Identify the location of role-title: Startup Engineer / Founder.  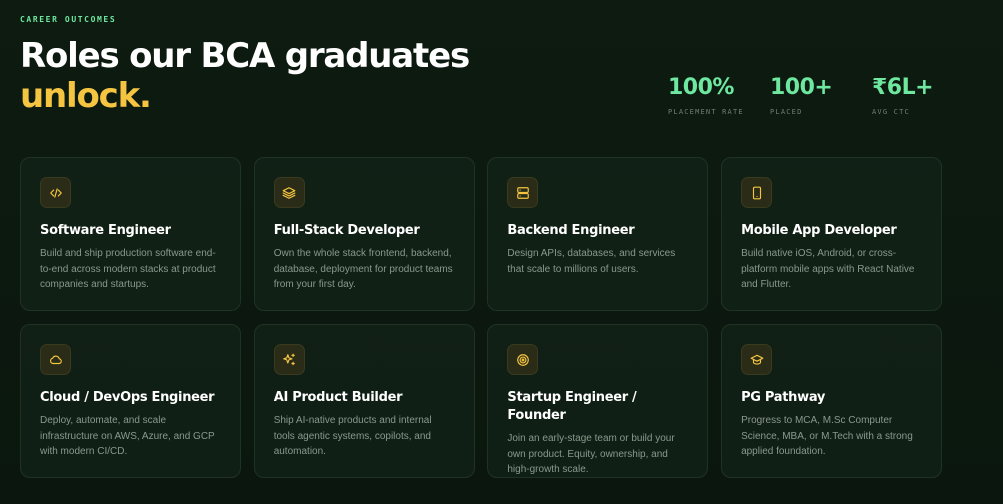
(572, 406).